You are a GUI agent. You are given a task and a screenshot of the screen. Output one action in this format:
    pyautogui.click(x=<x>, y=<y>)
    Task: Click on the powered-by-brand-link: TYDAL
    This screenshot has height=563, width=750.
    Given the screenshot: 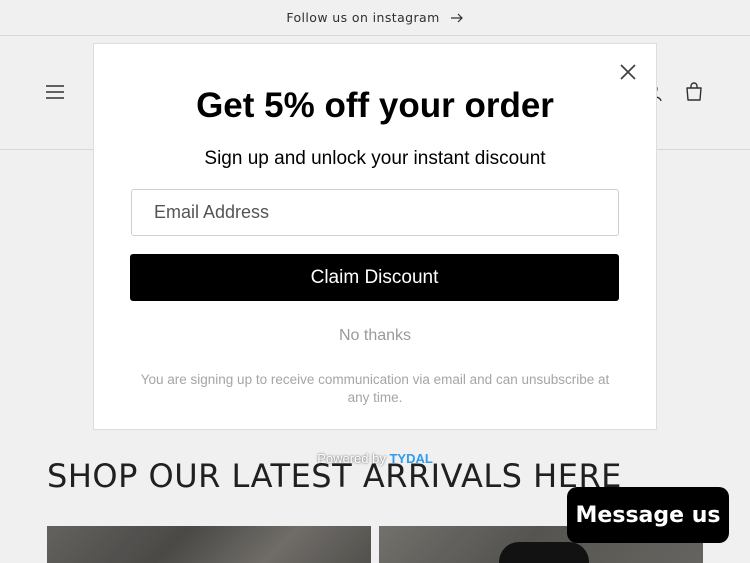 What is the action you would take?
    pyautogui.click(x=410, y=458)
    